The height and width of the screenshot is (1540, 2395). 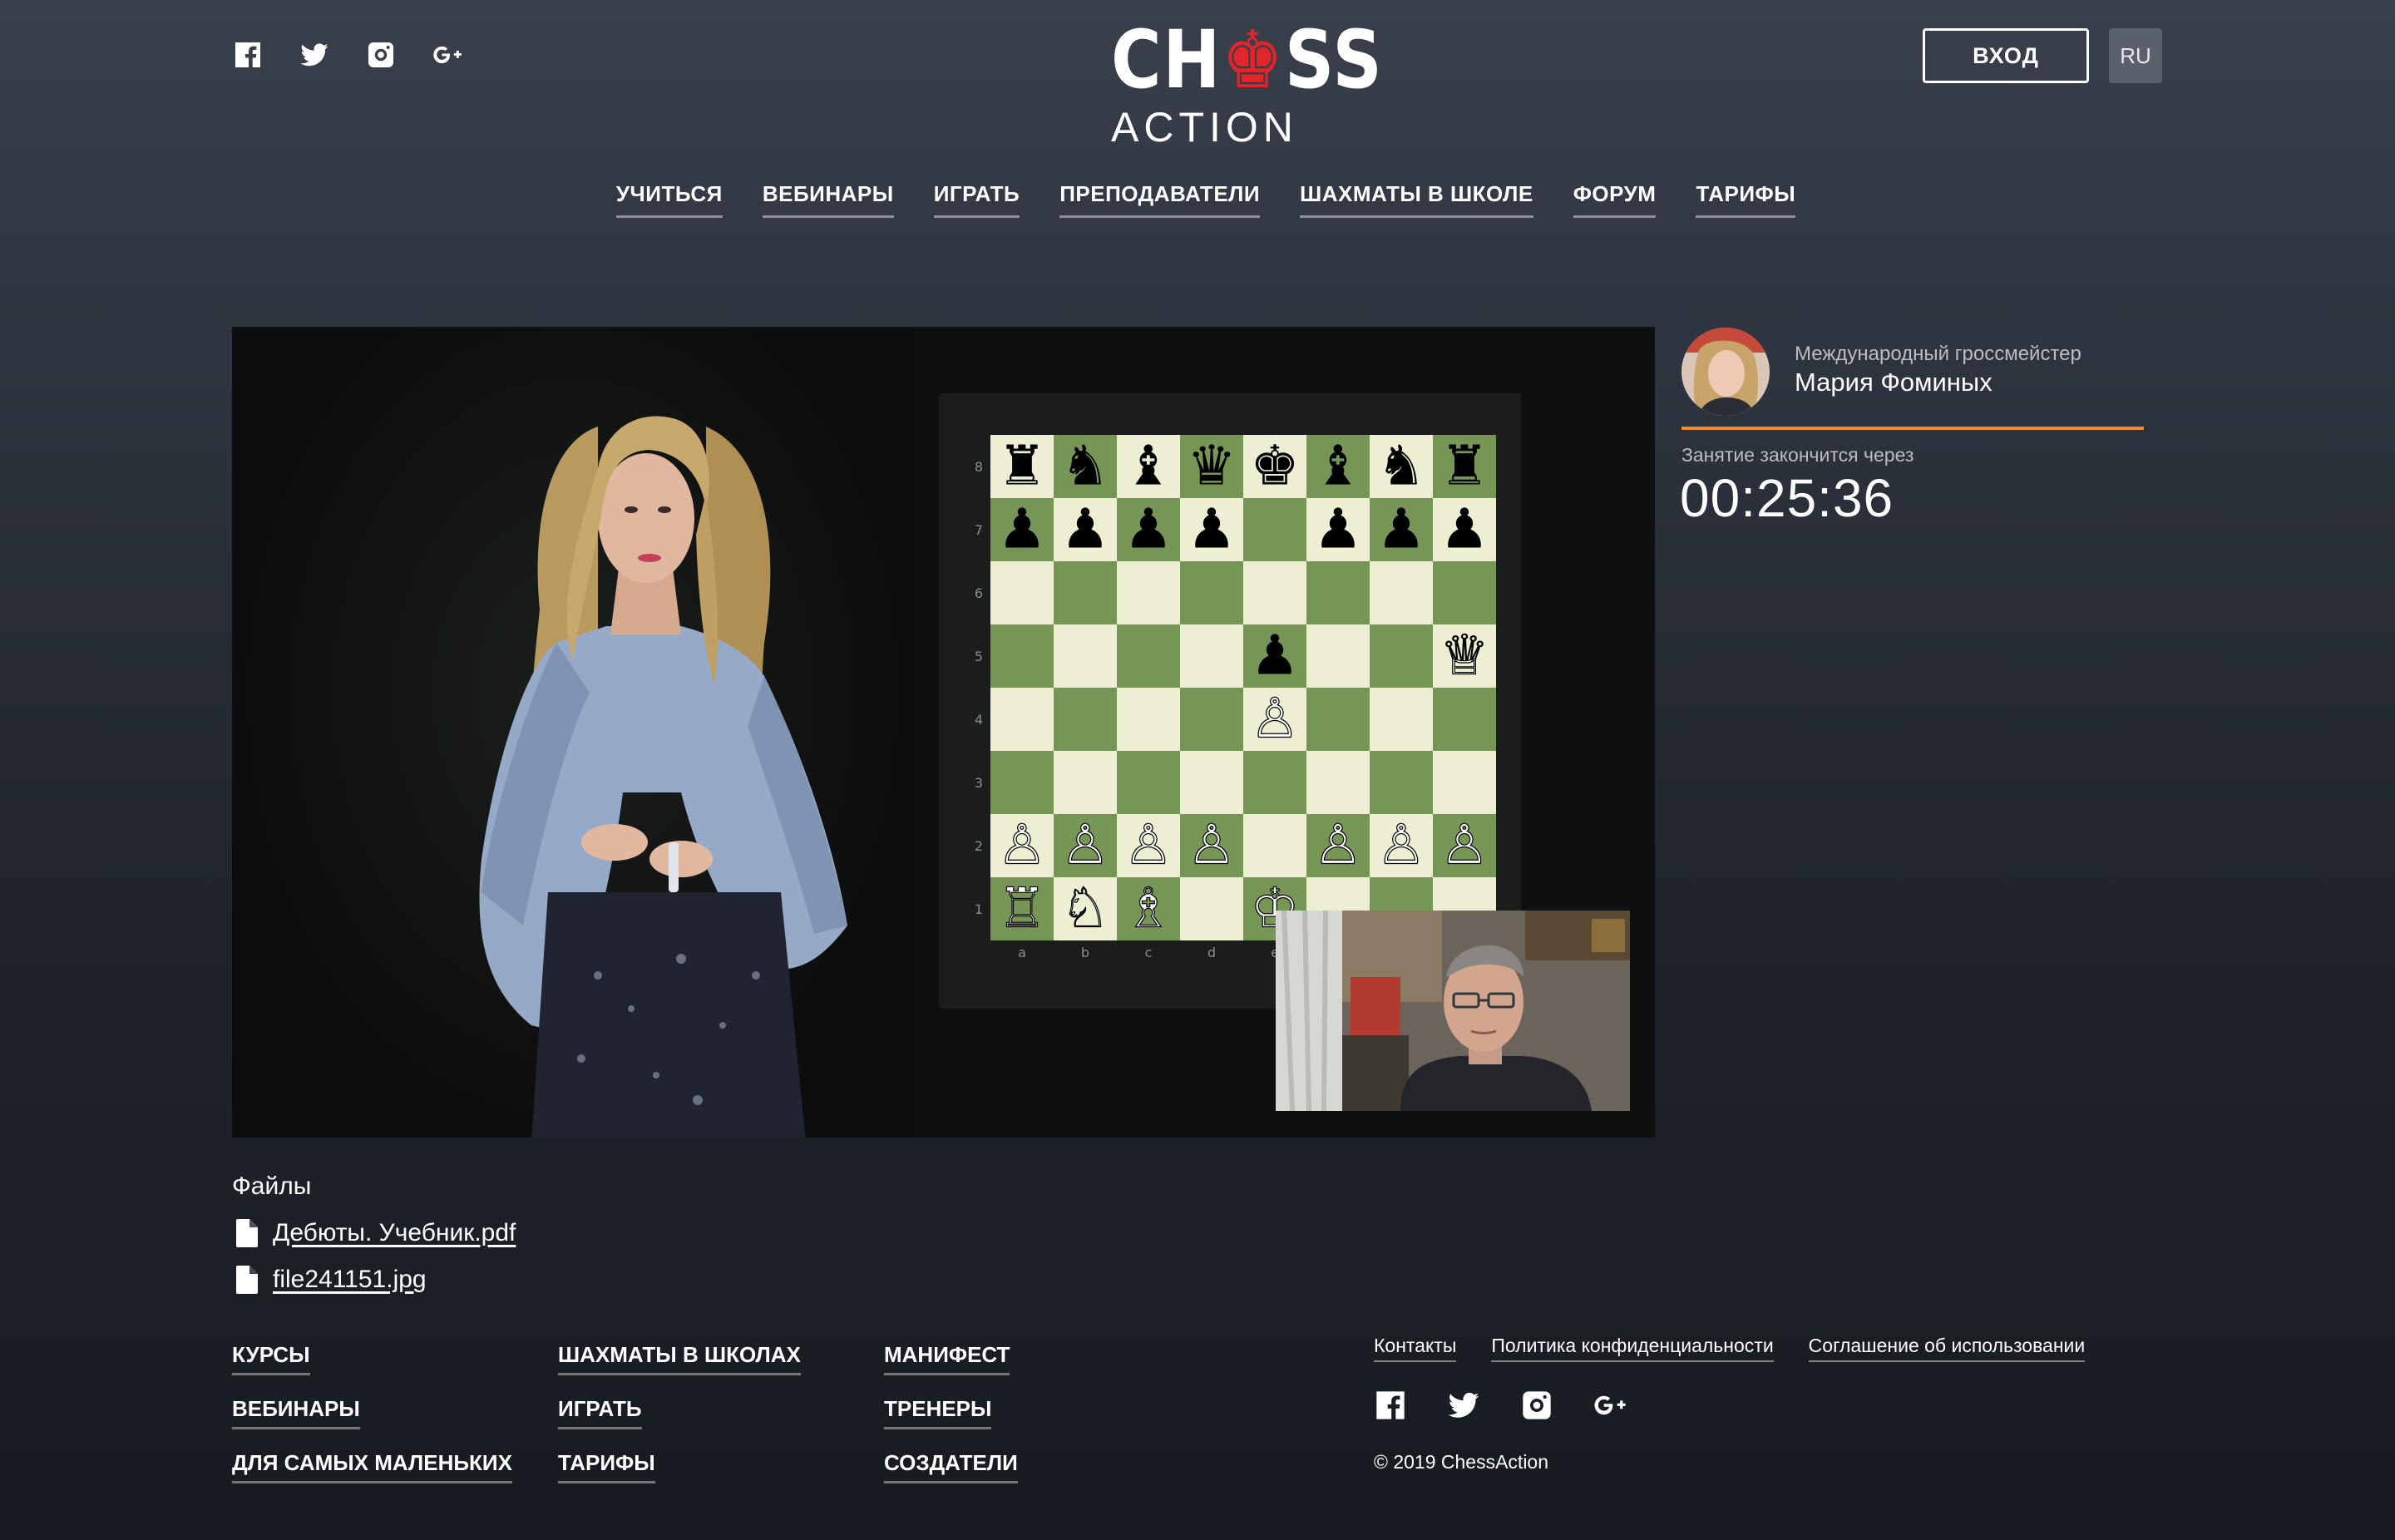 I want to click on chess-piece: ♗, so click(x=1148, y=908).